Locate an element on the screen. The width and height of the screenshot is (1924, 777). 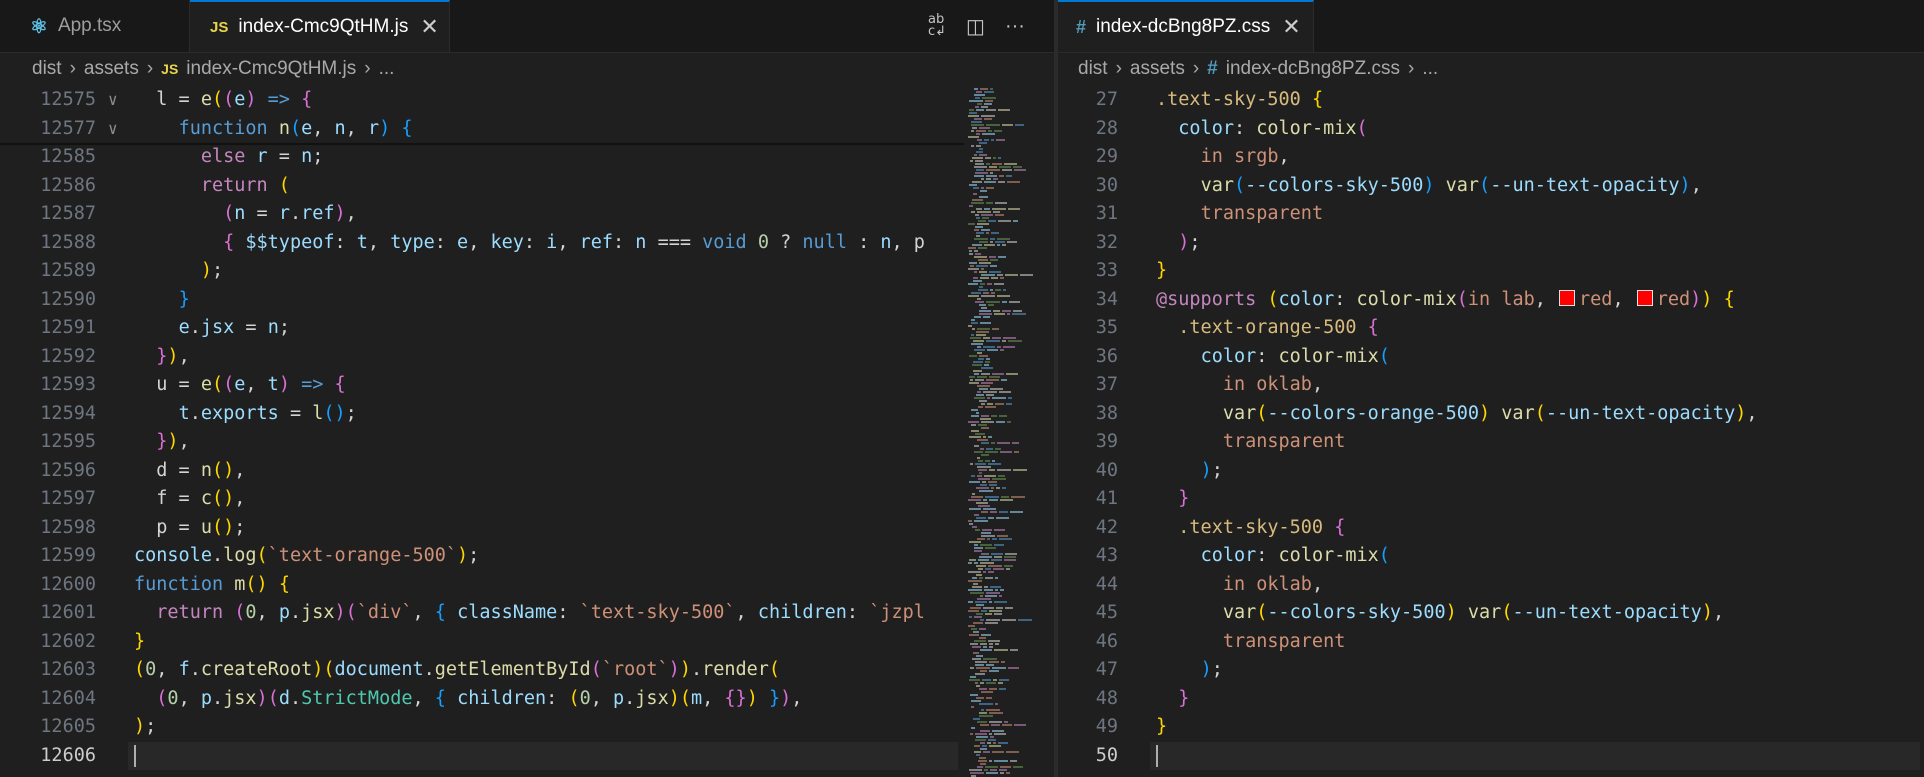
line-number: 12590 is located at coordinates (48, 300).